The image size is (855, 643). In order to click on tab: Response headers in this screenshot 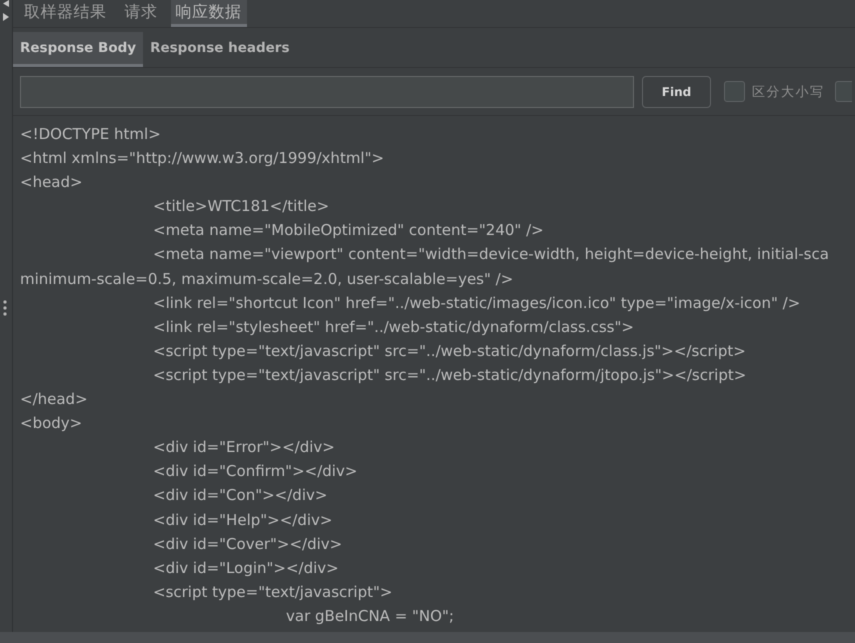, I will do `click(219, 49)`.